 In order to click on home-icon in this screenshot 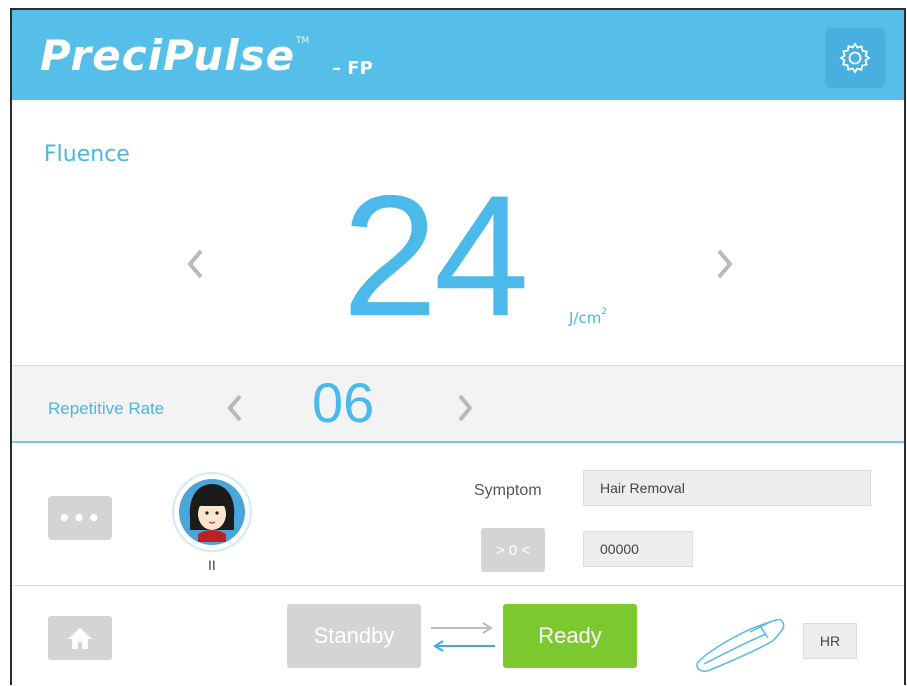, I will do `click(80, 638)`.